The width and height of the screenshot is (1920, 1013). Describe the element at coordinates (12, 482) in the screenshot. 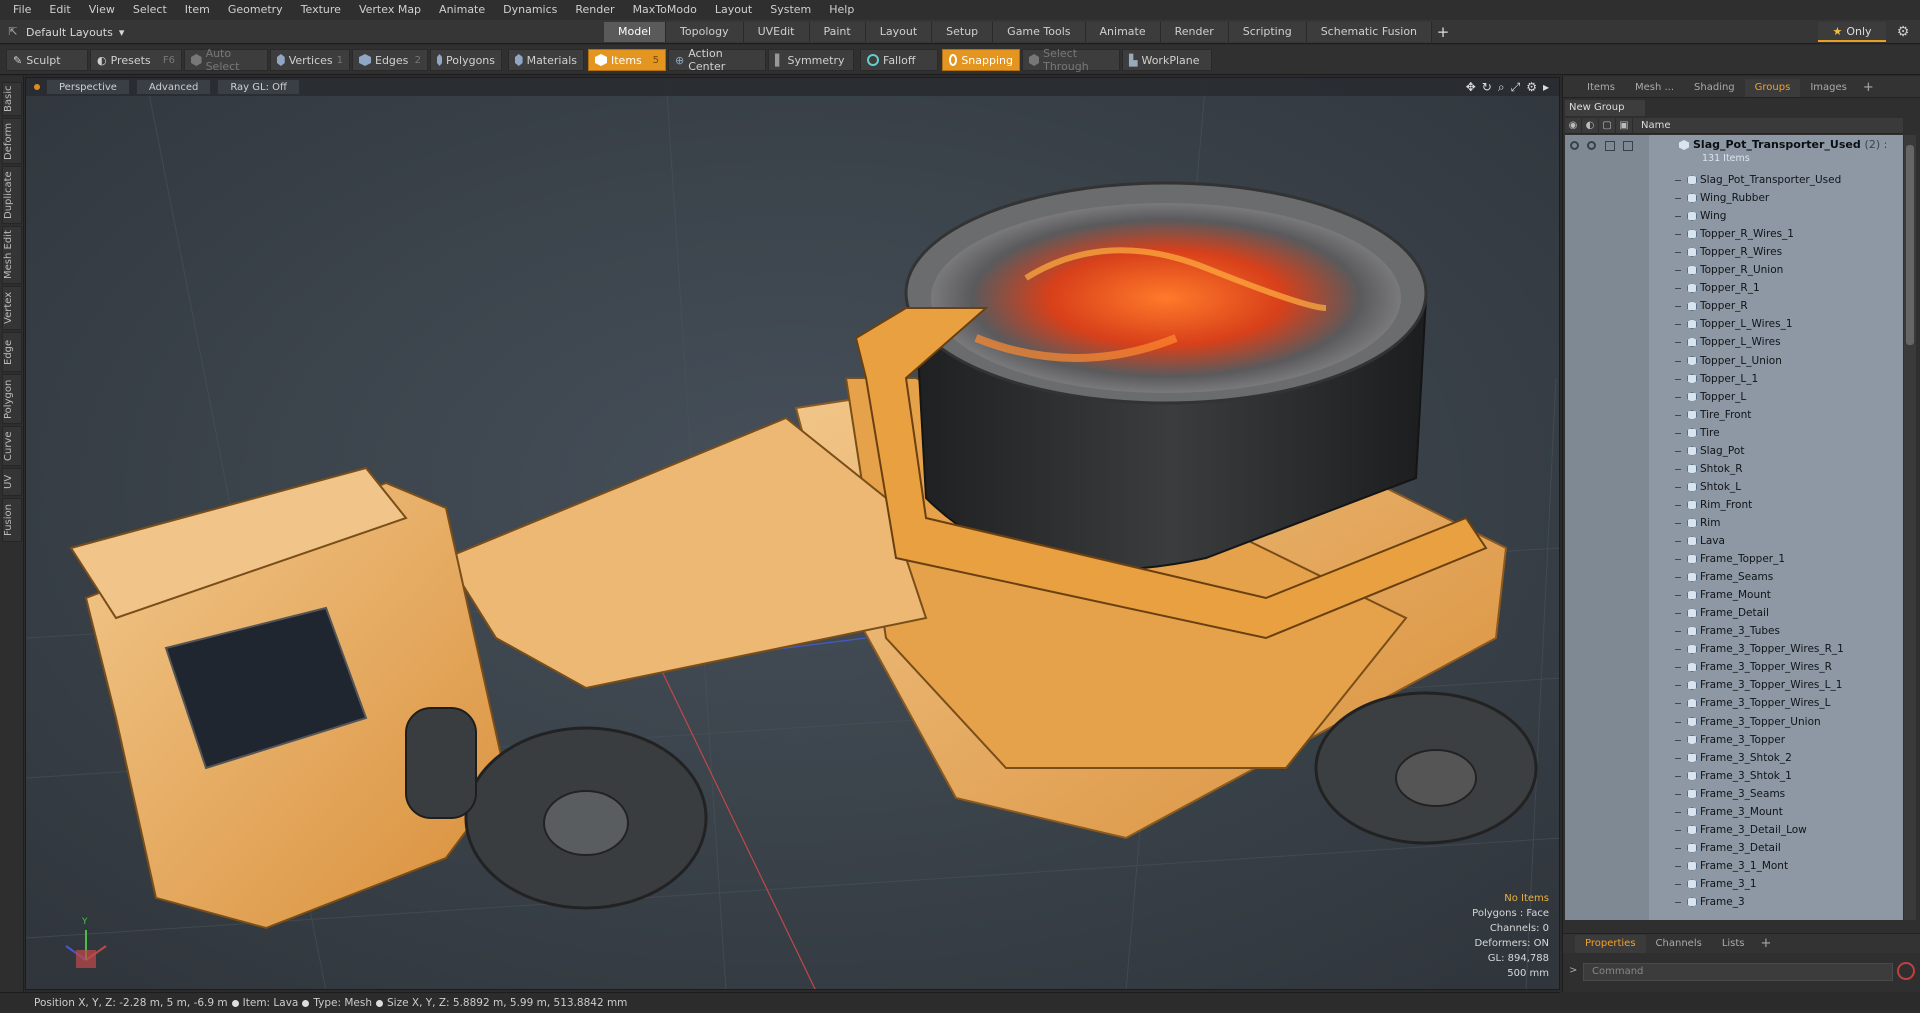

I see `vtab-uv: UV` at that location.